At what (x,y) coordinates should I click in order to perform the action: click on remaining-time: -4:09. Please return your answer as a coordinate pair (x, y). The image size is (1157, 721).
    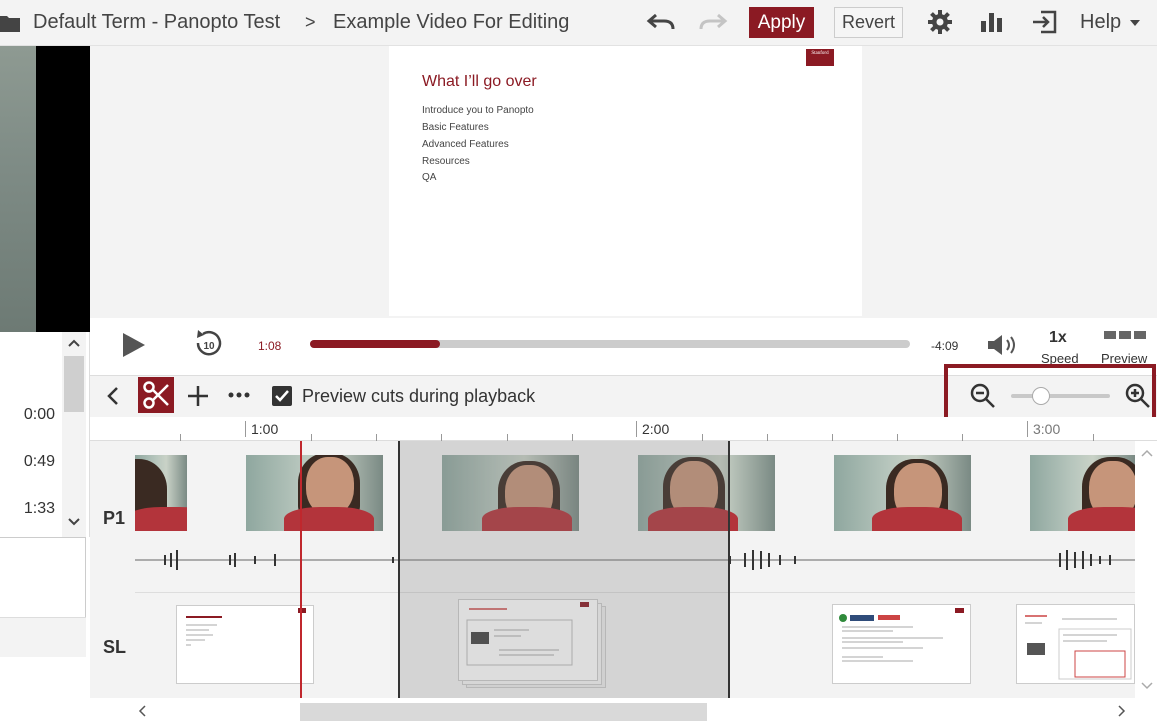
    Looking at the image, I should click on (945, 346).